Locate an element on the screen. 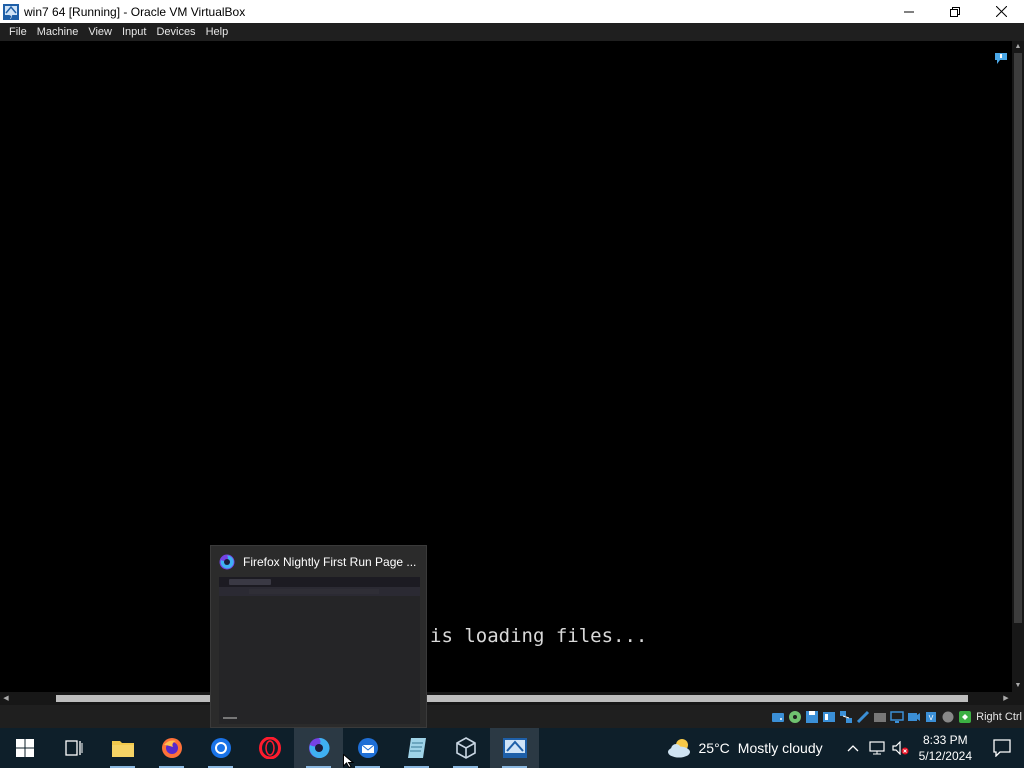 The height and width of the screenshot is (768, 1024). taskbar-firefox is located at coordinates (171, 748).